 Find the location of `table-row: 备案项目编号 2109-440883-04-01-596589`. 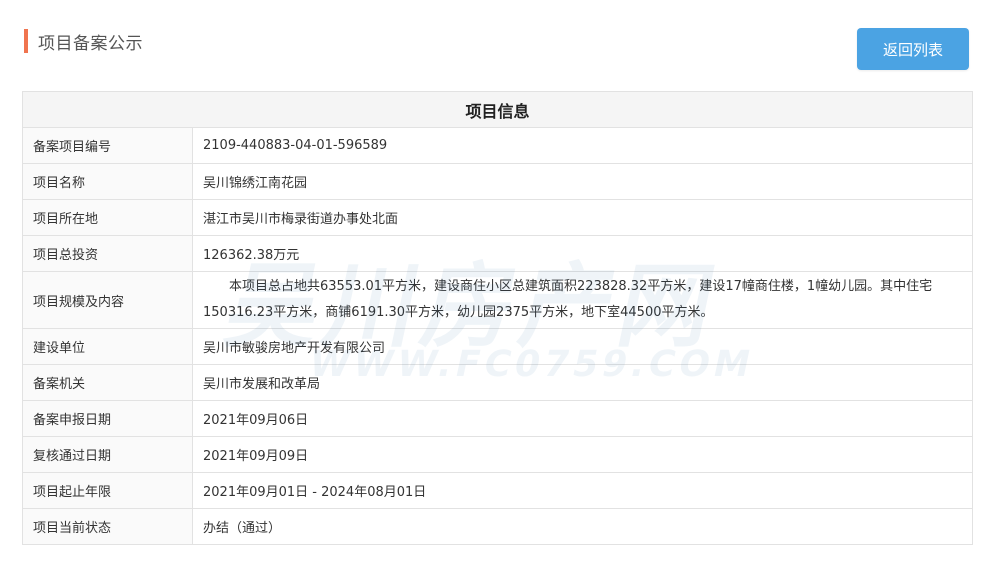

table-row: 备案项目编号 2109-440883-04-01-596589 is located at coordinates (498, 145).